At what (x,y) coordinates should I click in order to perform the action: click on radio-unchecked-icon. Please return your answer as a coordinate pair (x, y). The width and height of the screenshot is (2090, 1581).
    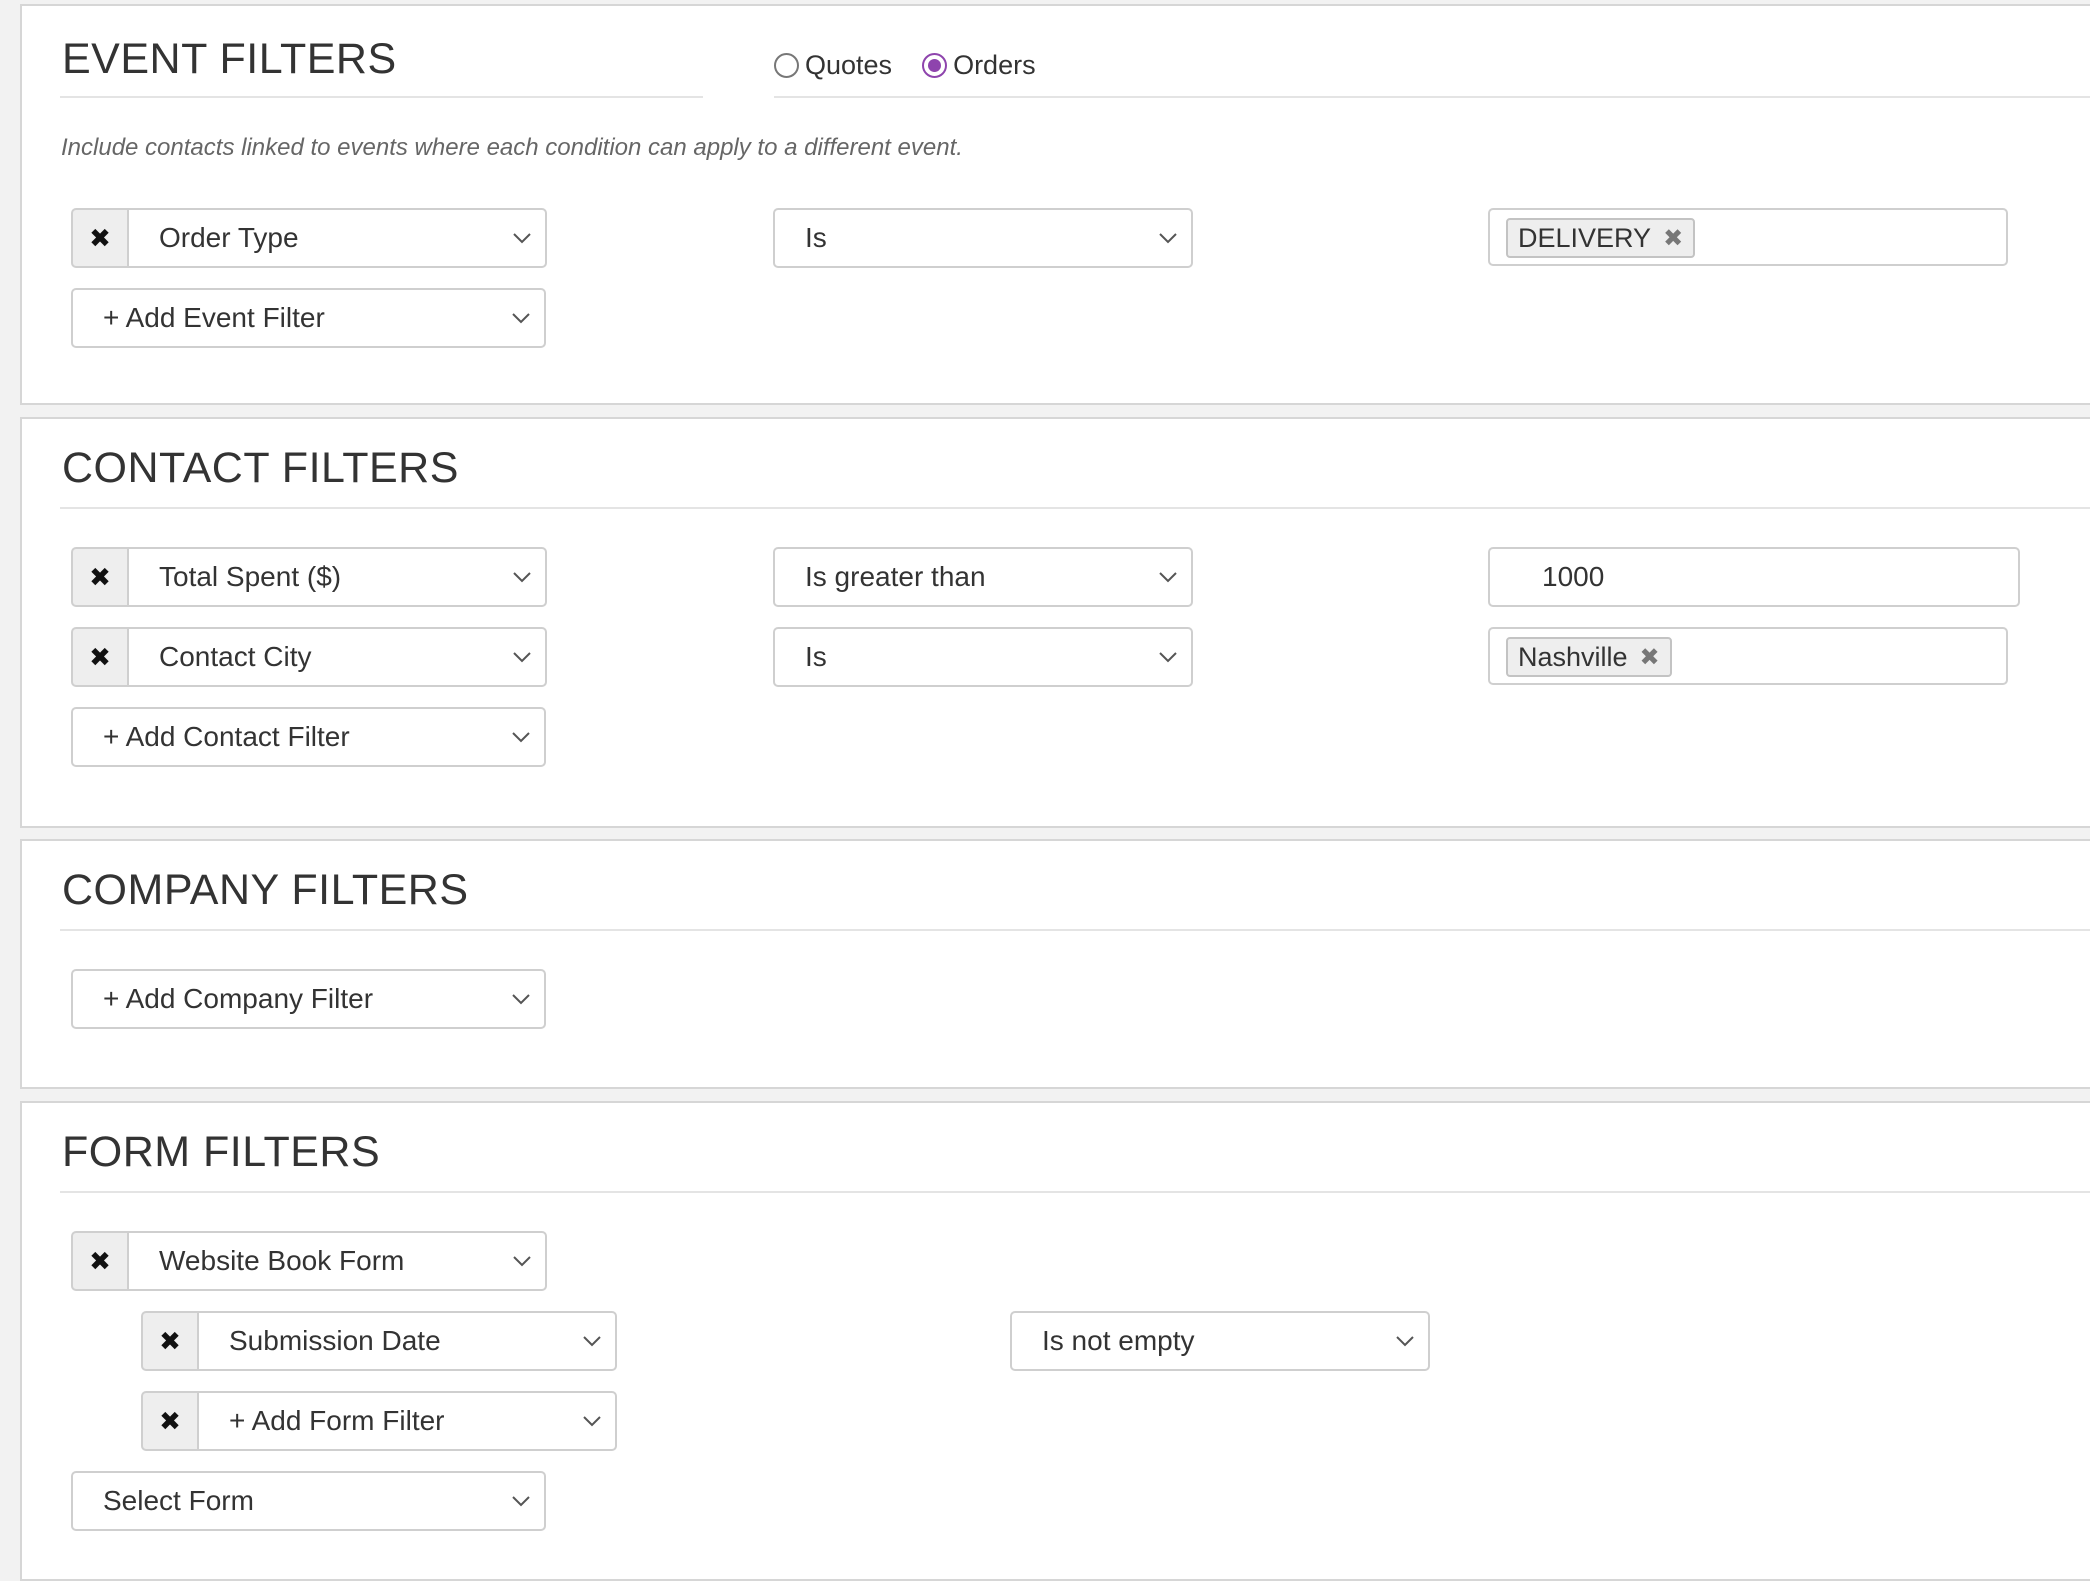
    Looking at the image, I should click on (786, 65).